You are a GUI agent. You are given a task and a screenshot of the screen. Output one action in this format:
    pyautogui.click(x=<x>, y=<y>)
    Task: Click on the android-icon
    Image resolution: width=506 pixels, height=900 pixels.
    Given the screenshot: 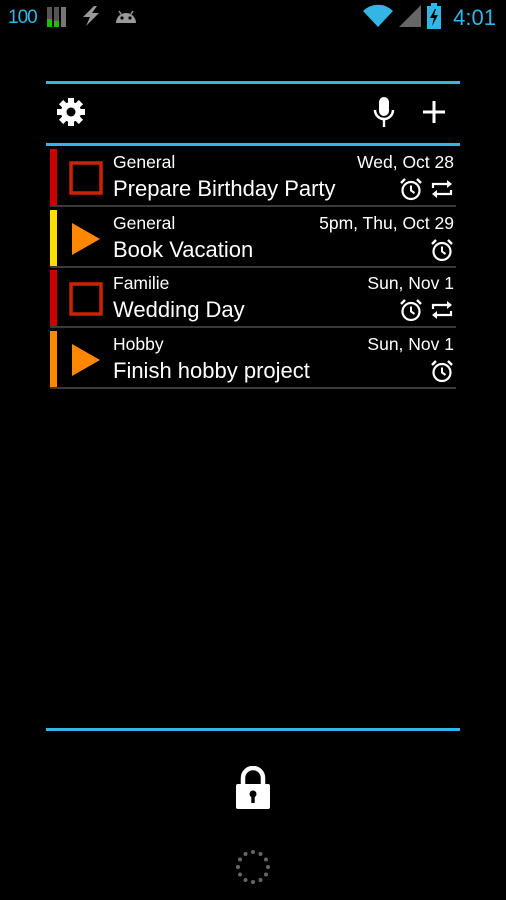 What is the action you would take?
    pyautogui.click(x=126, y=18)
    